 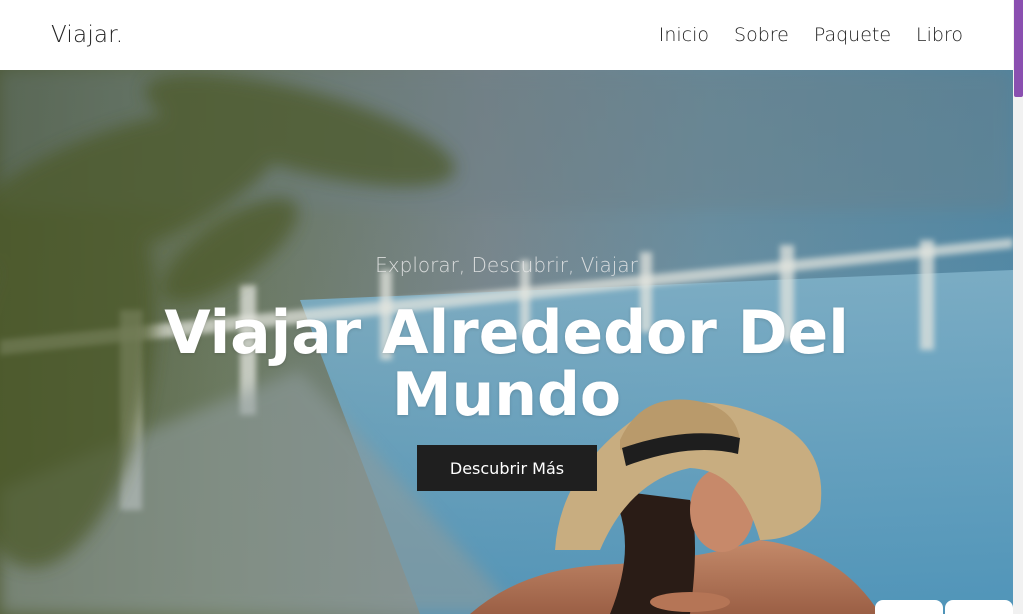 What do you see at coordinates (939, 35) in the screenshot?
I see `nav-link-libro: Libro` at bounding box center [939, 35].